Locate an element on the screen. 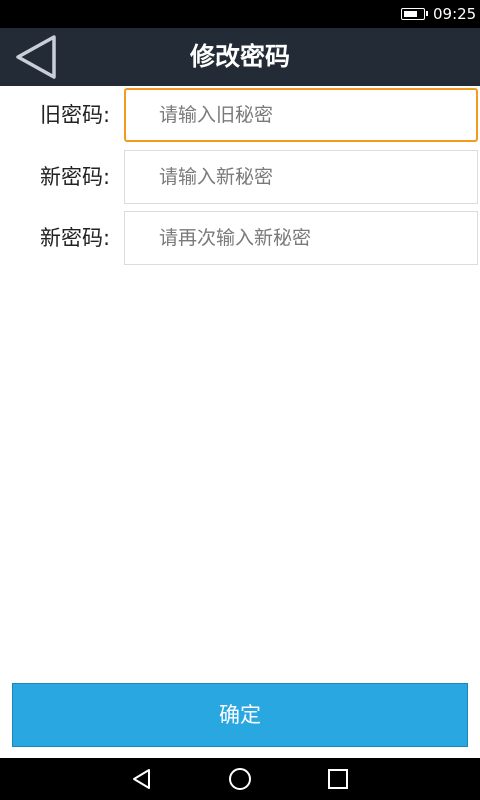 The width and height of the screenshot is (480, 800). confirm-password-label: 新密码: is located at coordinates (75, 238).